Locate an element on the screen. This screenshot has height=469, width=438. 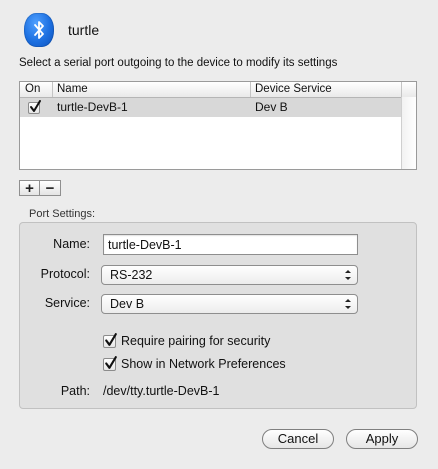
table-scrollbar is located at coordinates (408, 133).